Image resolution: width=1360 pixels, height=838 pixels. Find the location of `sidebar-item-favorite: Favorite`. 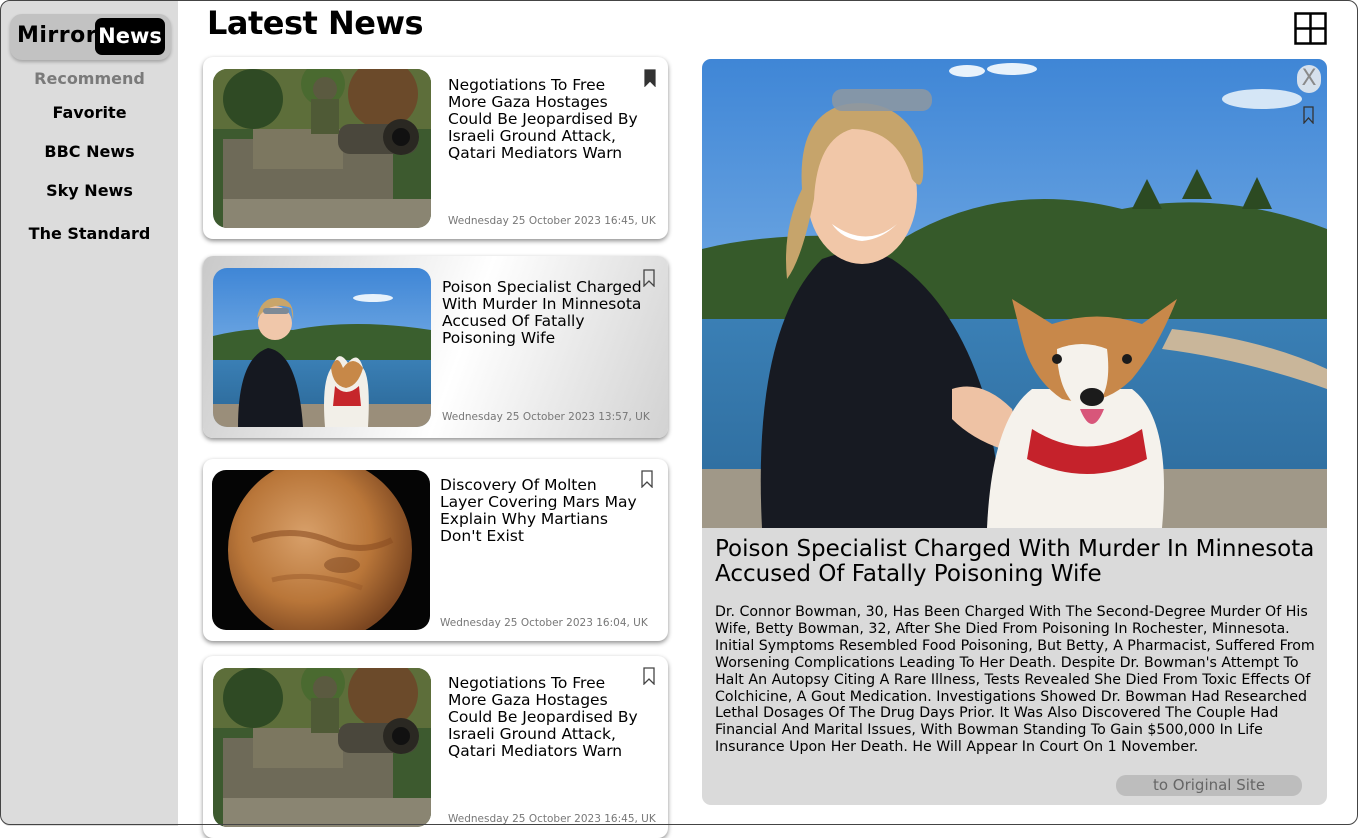

sidebar-item-favorite: Favorite is located at coordinates (89, 112).